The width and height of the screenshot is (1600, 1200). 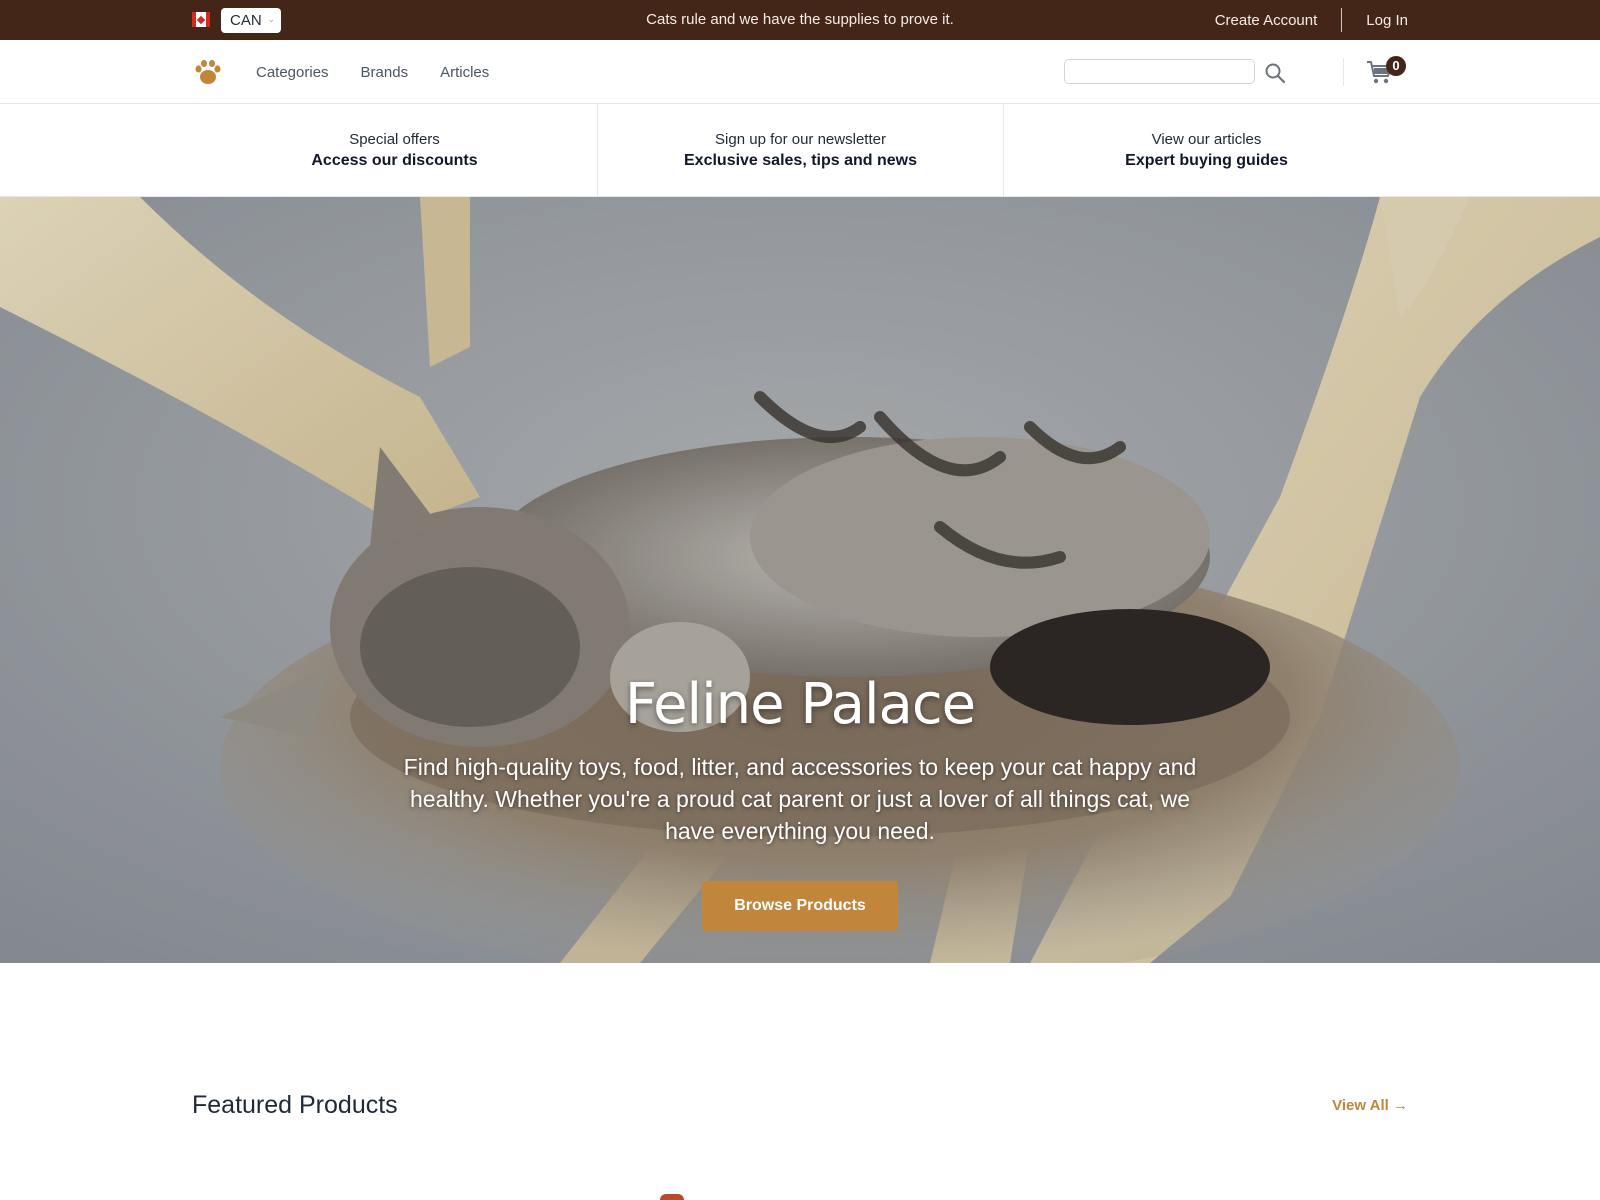 I want to click on search-box, so click(x=1159, y=71).